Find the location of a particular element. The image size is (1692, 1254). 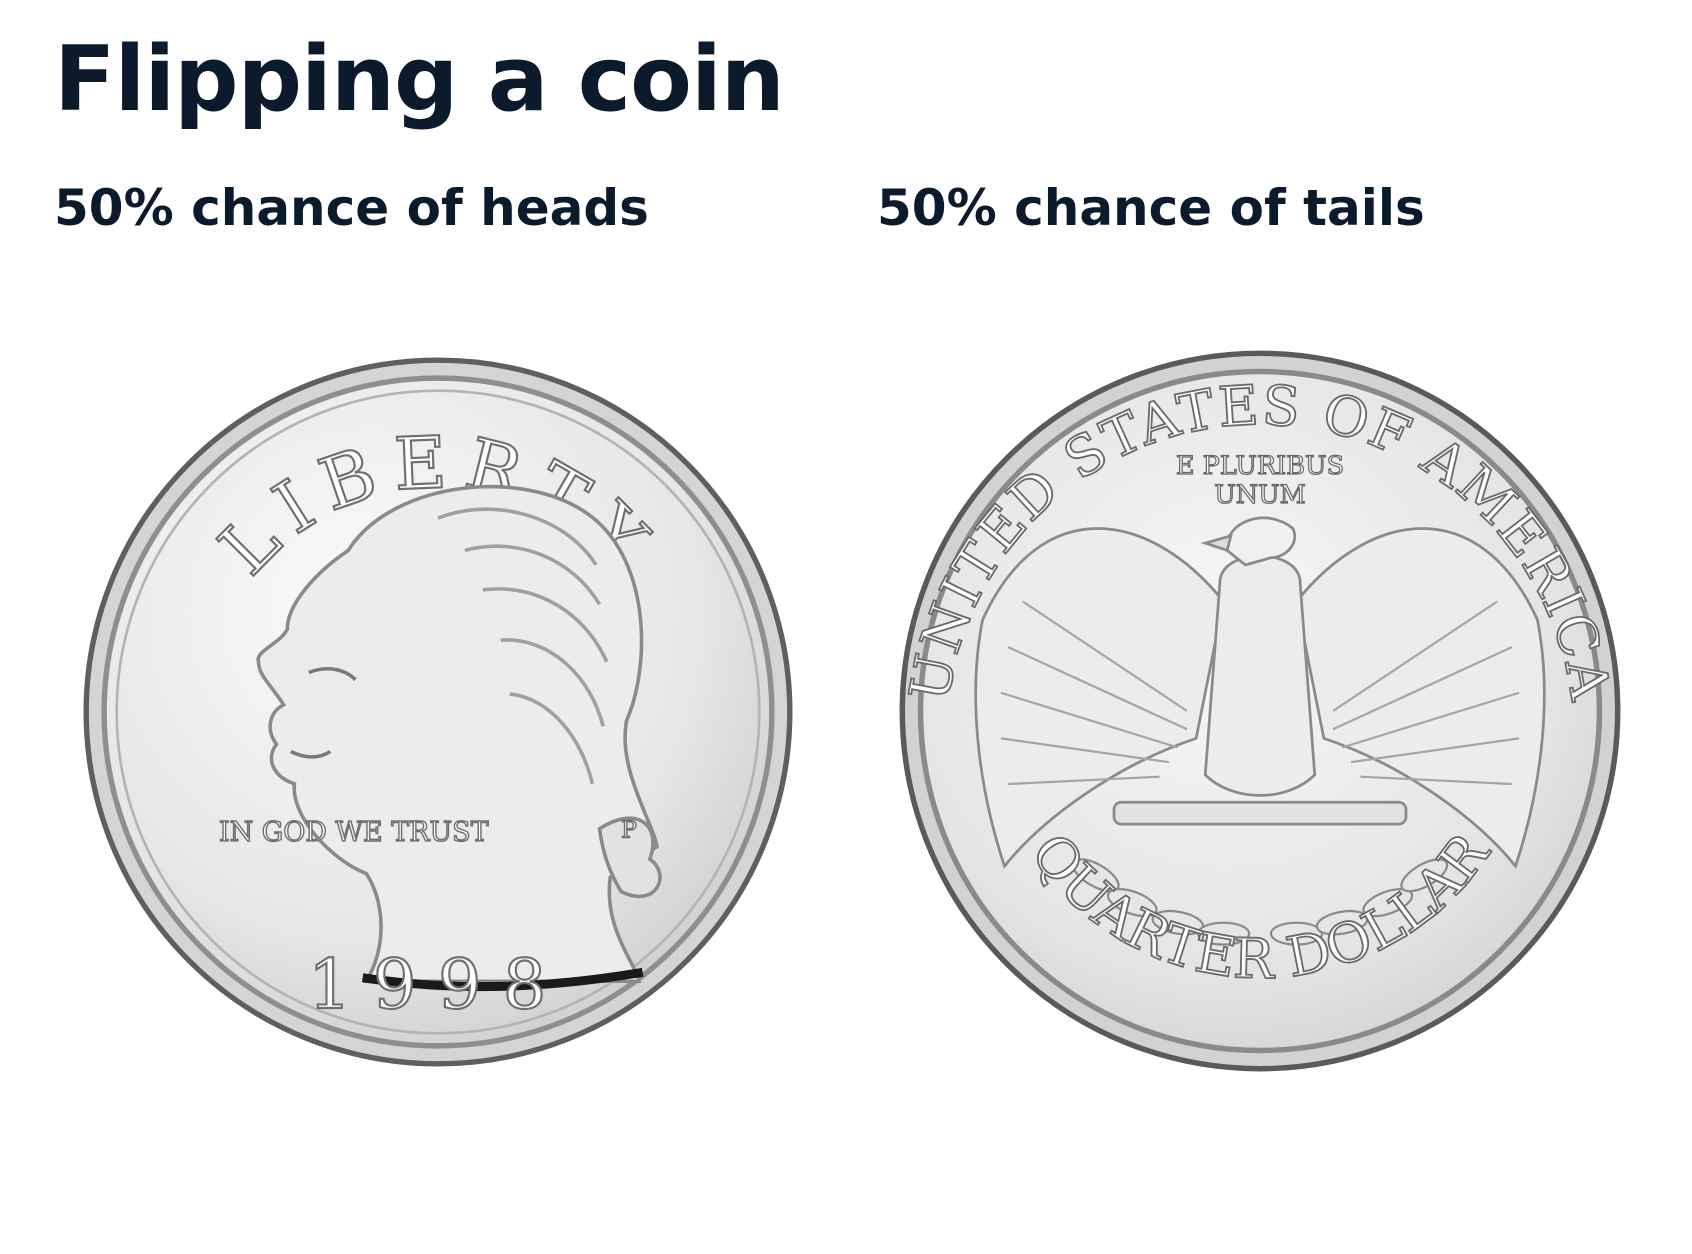

coin-heads-mint-mark: P is located at coordinates (629, 830).